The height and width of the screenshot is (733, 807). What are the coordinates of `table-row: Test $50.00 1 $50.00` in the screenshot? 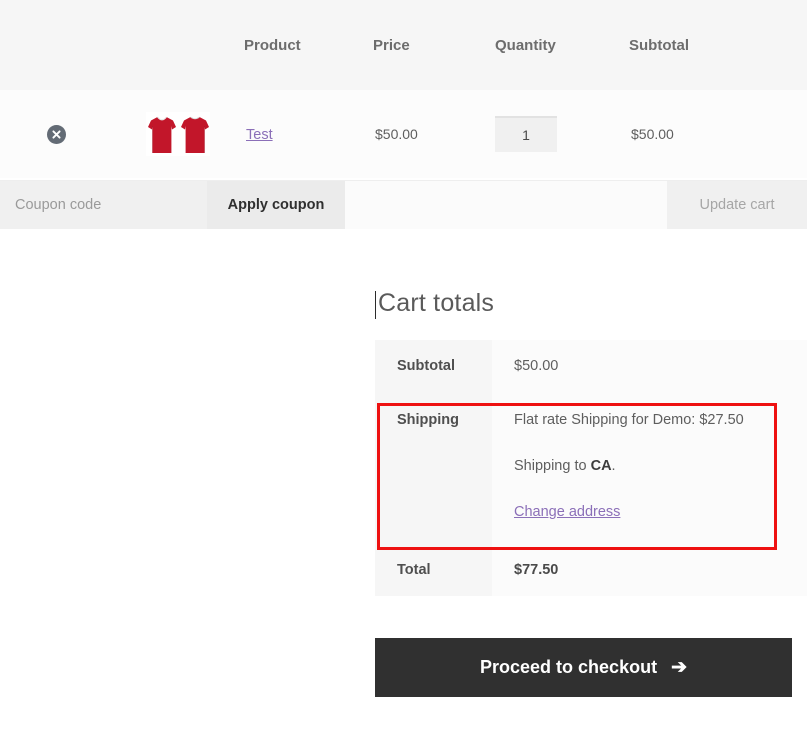 It's located at (403, 134).